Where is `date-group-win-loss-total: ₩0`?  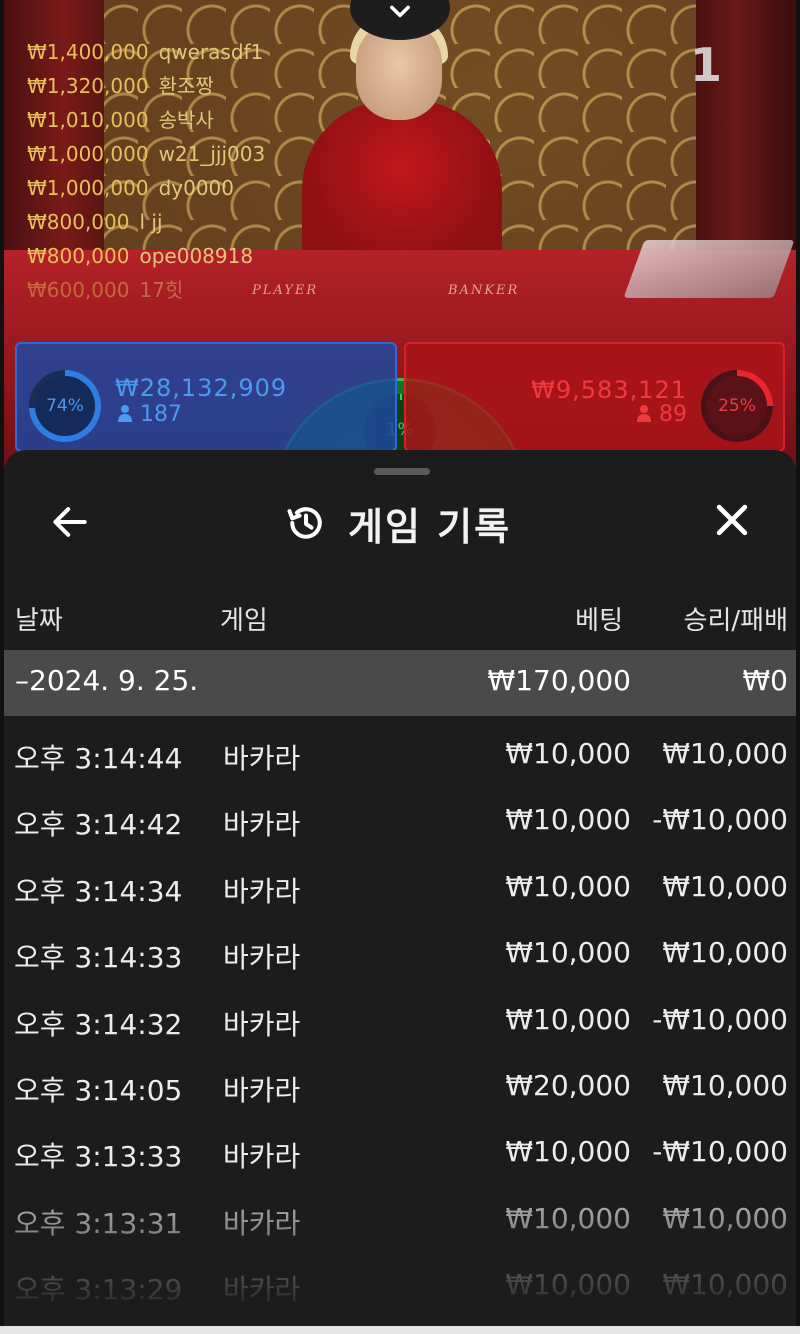 date-group-win-loss-total: ₩0 is located at coordinates (765, 680).